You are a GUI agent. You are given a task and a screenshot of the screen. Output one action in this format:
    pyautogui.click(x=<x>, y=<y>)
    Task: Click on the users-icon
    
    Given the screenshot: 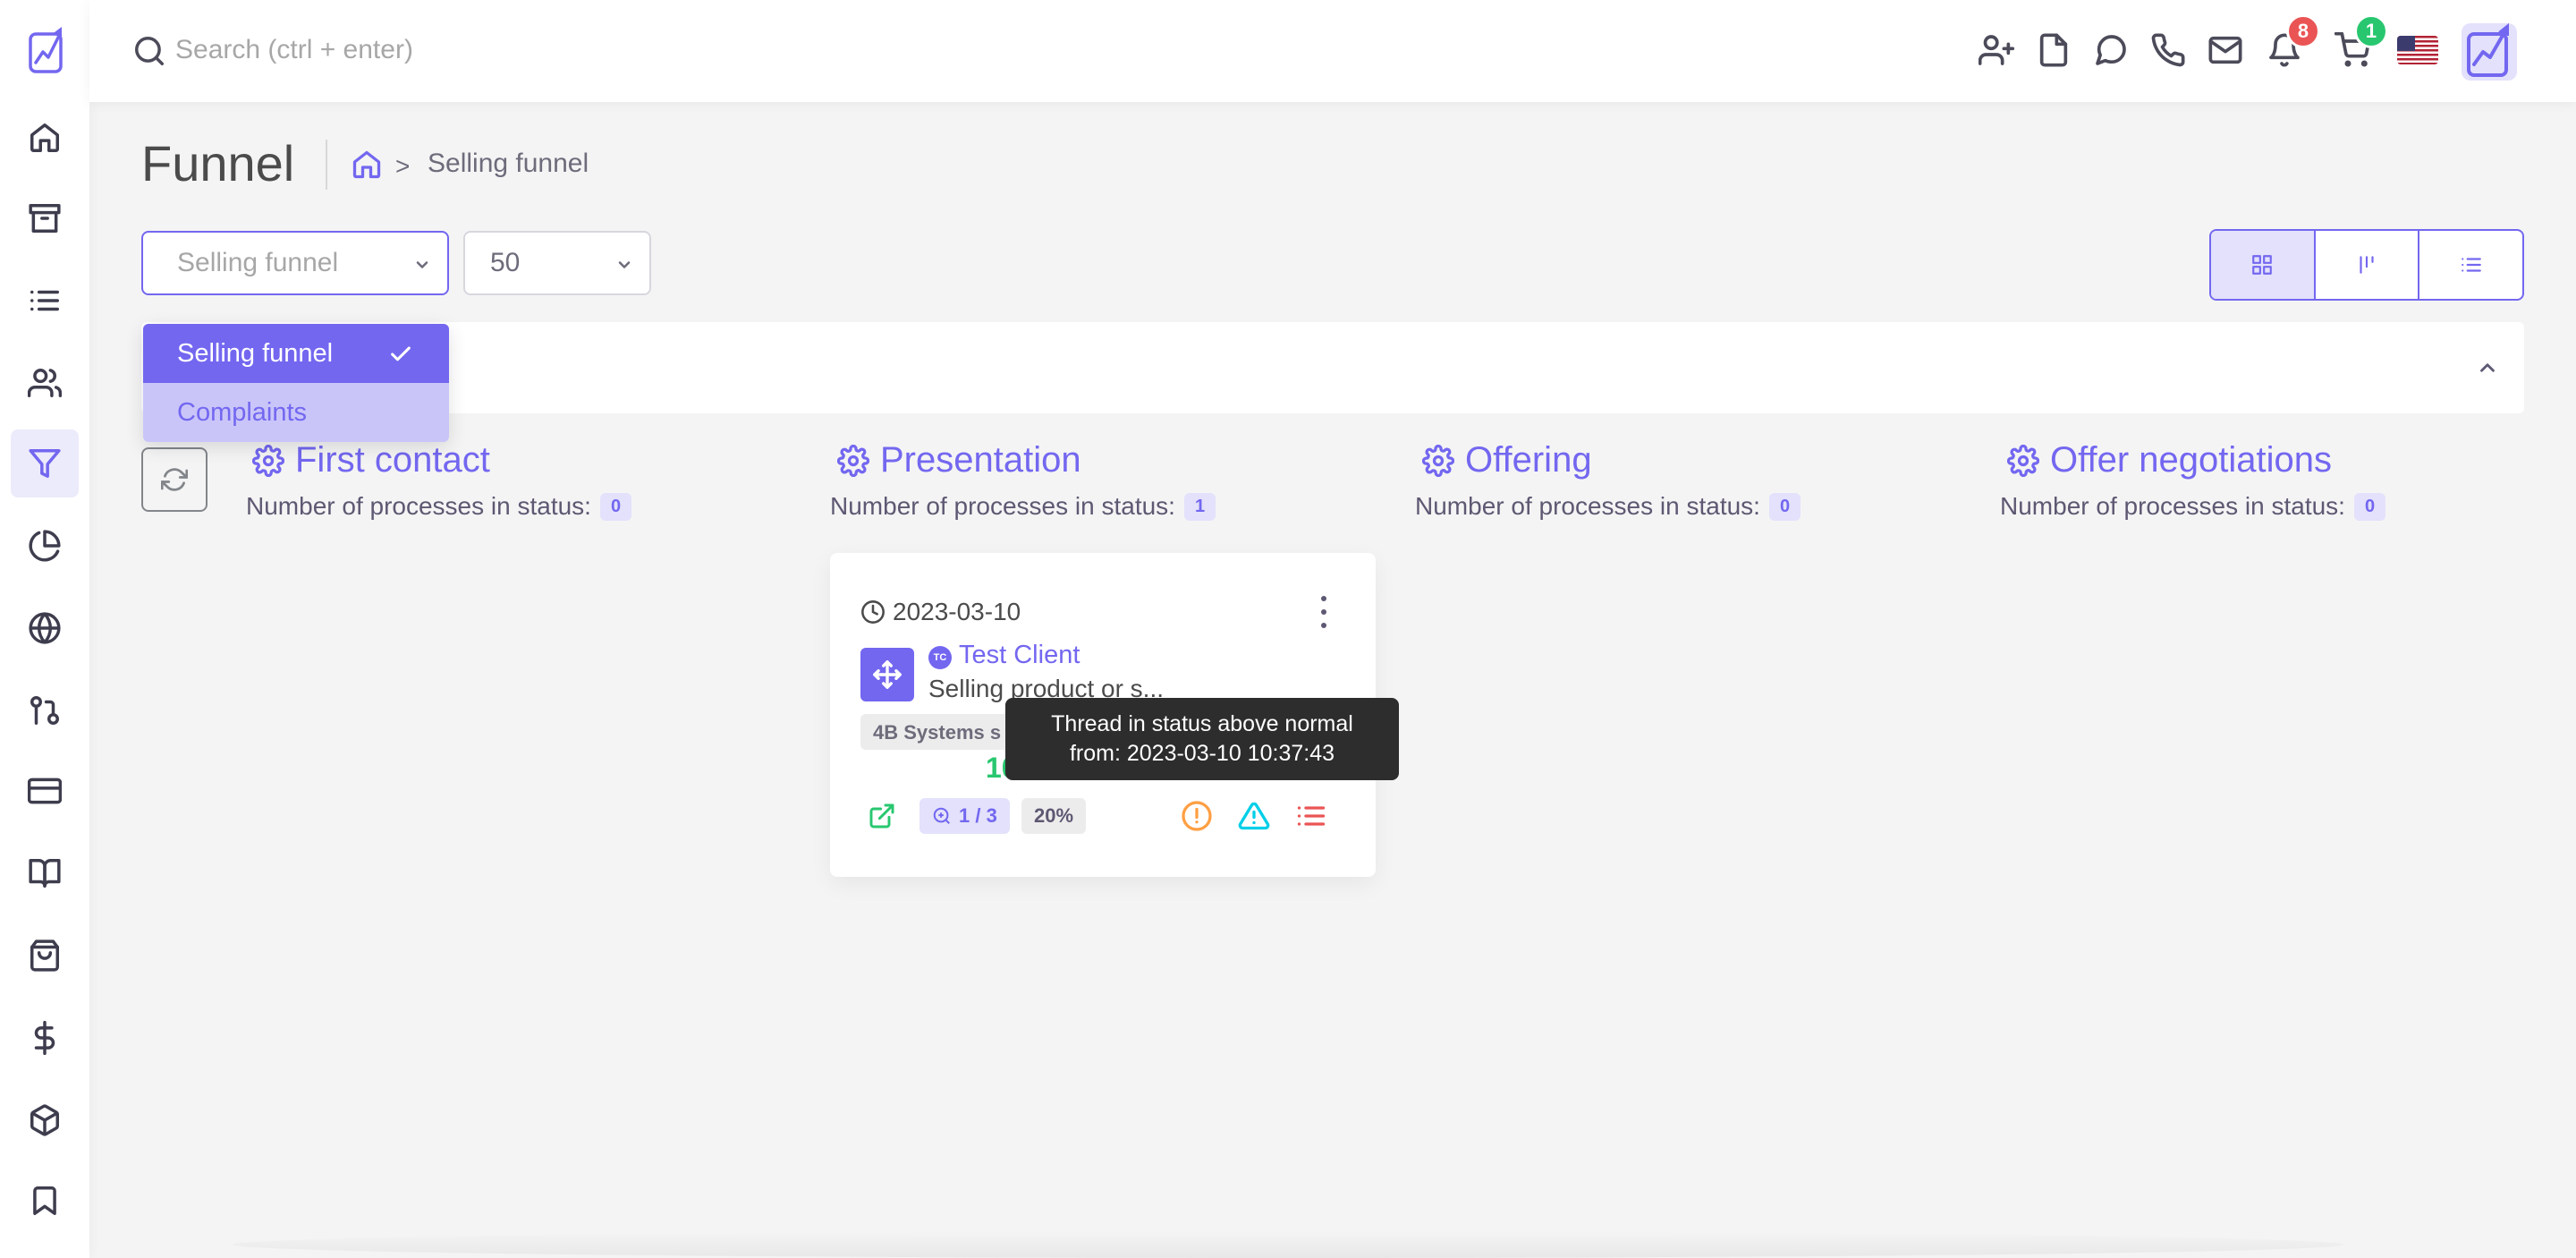 What is the action you would take?
    pyautogui.click(x=45, y=383)
    